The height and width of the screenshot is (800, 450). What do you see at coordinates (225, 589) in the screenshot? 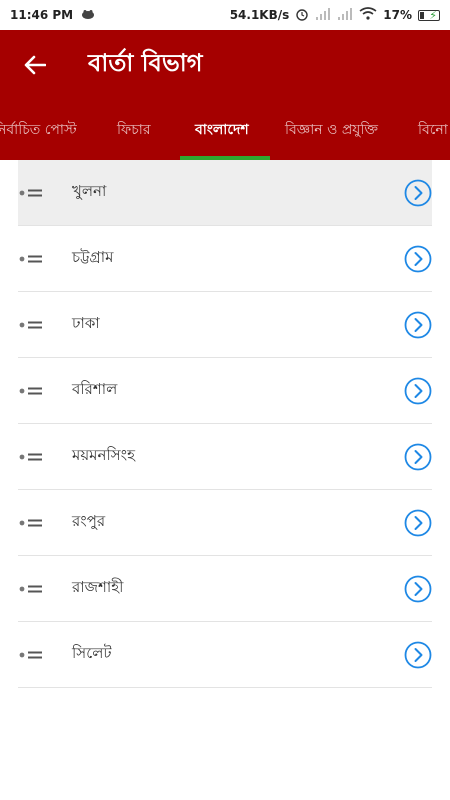
I see `list-item-rajshahi: রাজশাহী` at bounding box center [225, 589].